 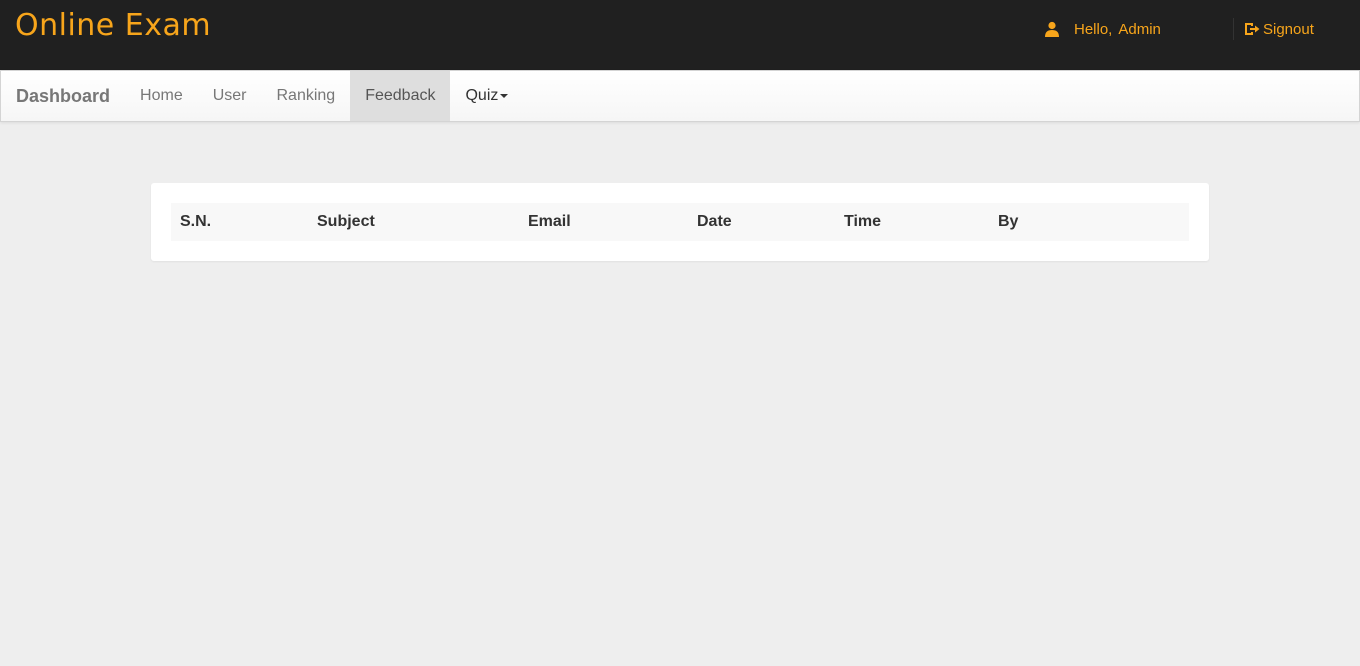 What do you see at coordinates (1093, 29) in the screenshot?
I see `greeting-text: Hello,` at bounding box center [1093, 29].